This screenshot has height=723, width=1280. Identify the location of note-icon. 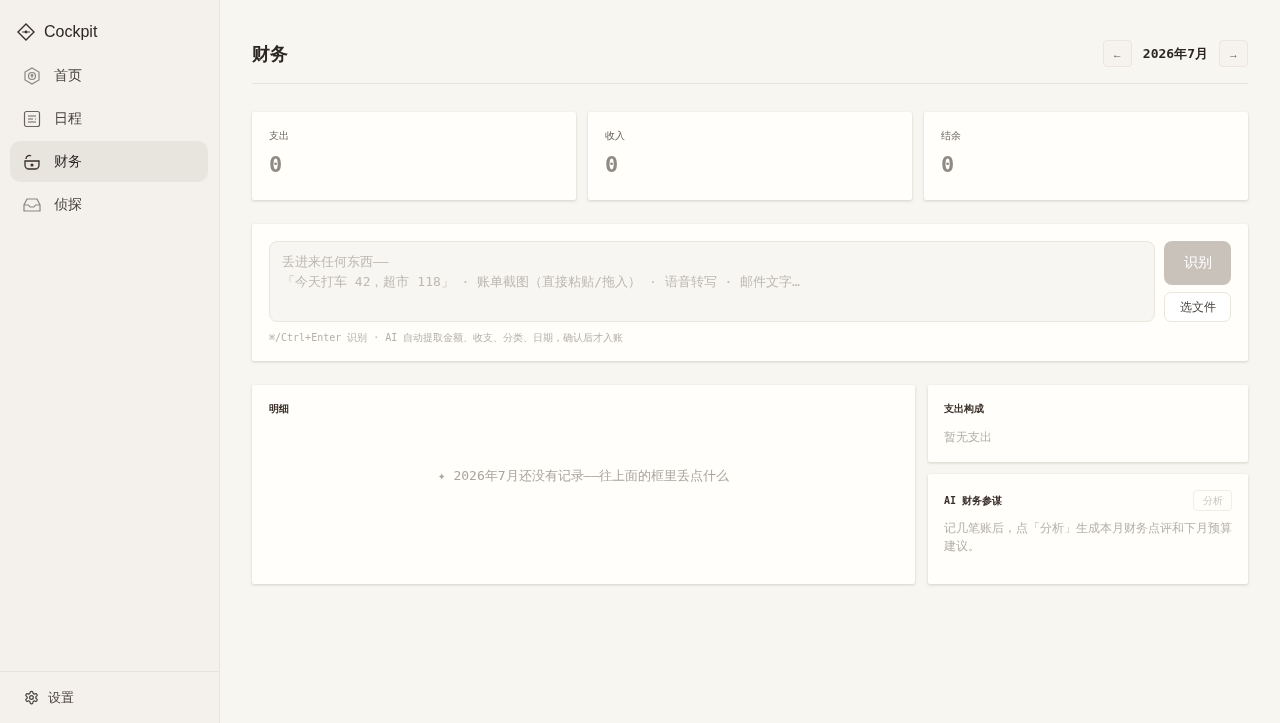
(32, 118).